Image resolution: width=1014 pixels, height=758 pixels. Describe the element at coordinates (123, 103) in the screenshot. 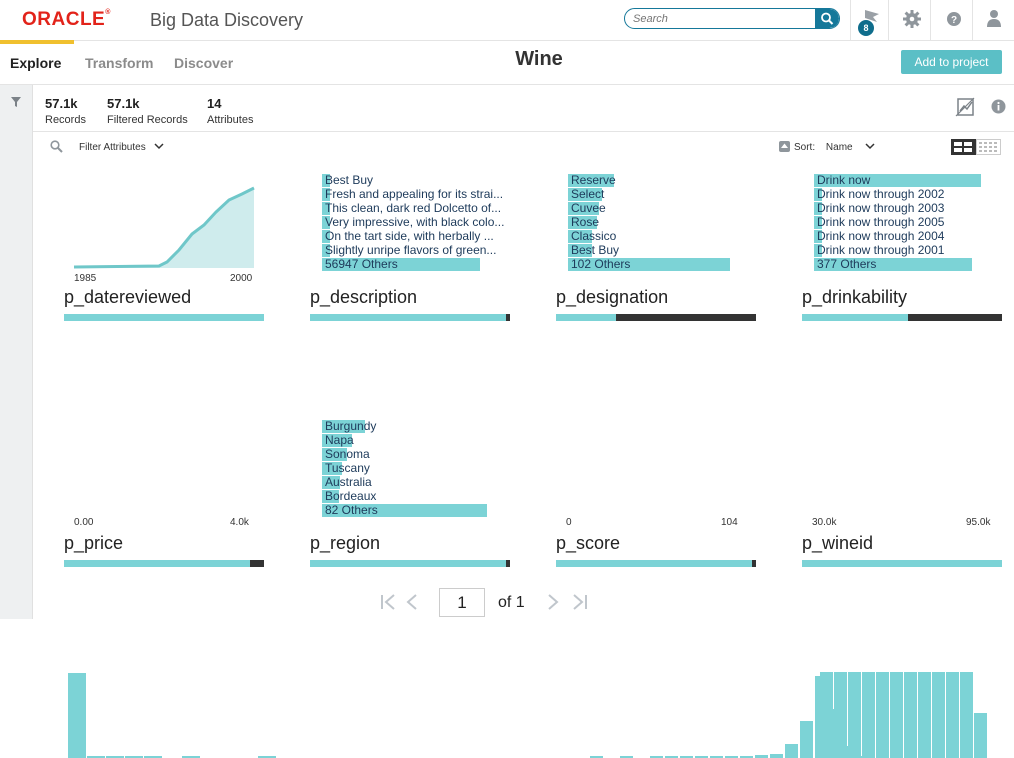

I see `filtered-records-value: 57.1k` at that location.